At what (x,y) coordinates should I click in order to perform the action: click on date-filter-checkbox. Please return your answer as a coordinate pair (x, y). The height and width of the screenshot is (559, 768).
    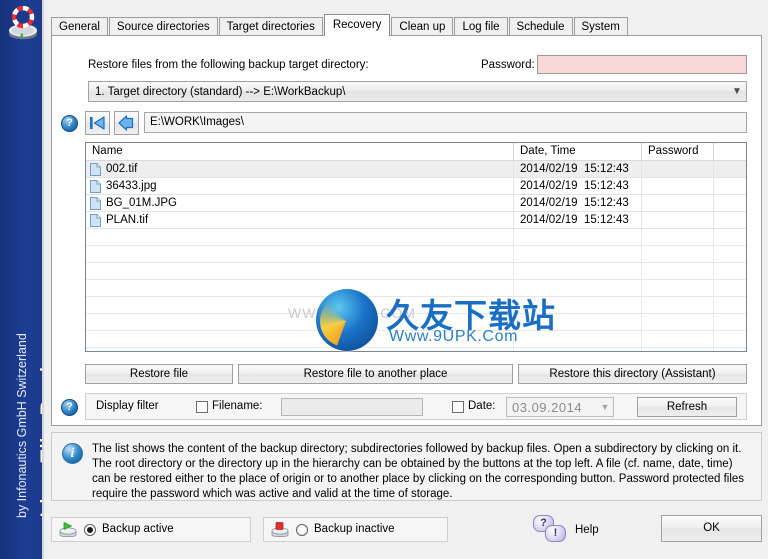
    Looking at the image, I should click on (458, 407).